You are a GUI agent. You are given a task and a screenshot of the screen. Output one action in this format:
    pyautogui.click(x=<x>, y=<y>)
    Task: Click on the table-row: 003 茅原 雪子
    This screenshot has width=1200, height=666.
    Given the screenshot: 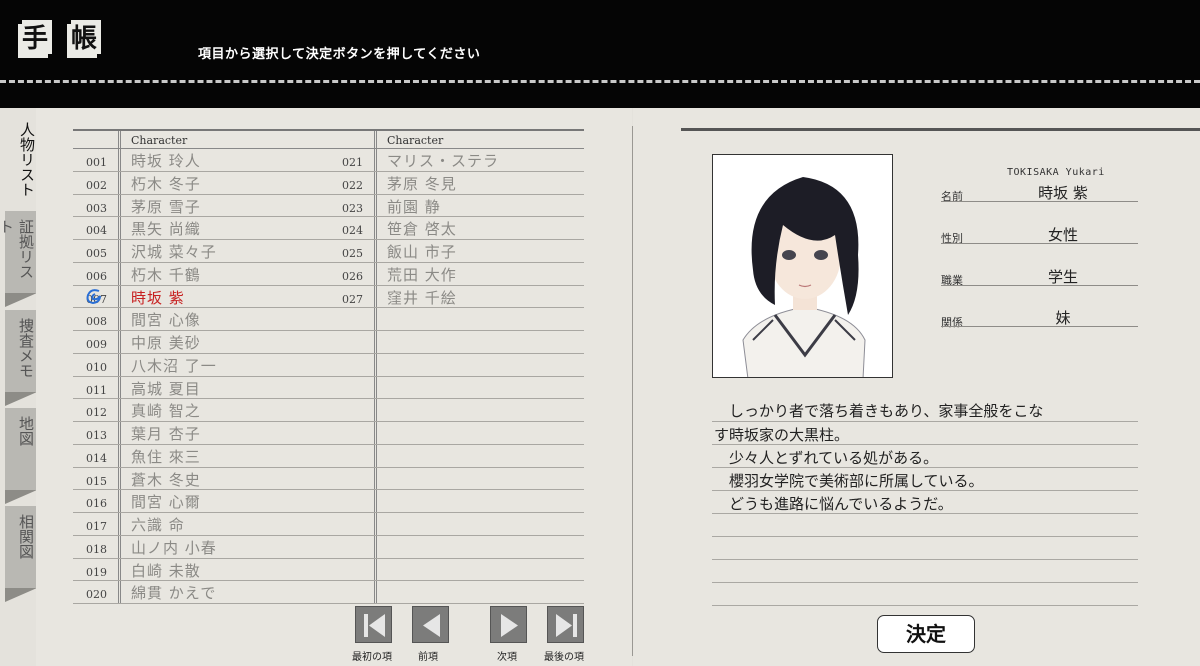 What is the action you would take?
    pyautogui.click(x=201, y=206)
    